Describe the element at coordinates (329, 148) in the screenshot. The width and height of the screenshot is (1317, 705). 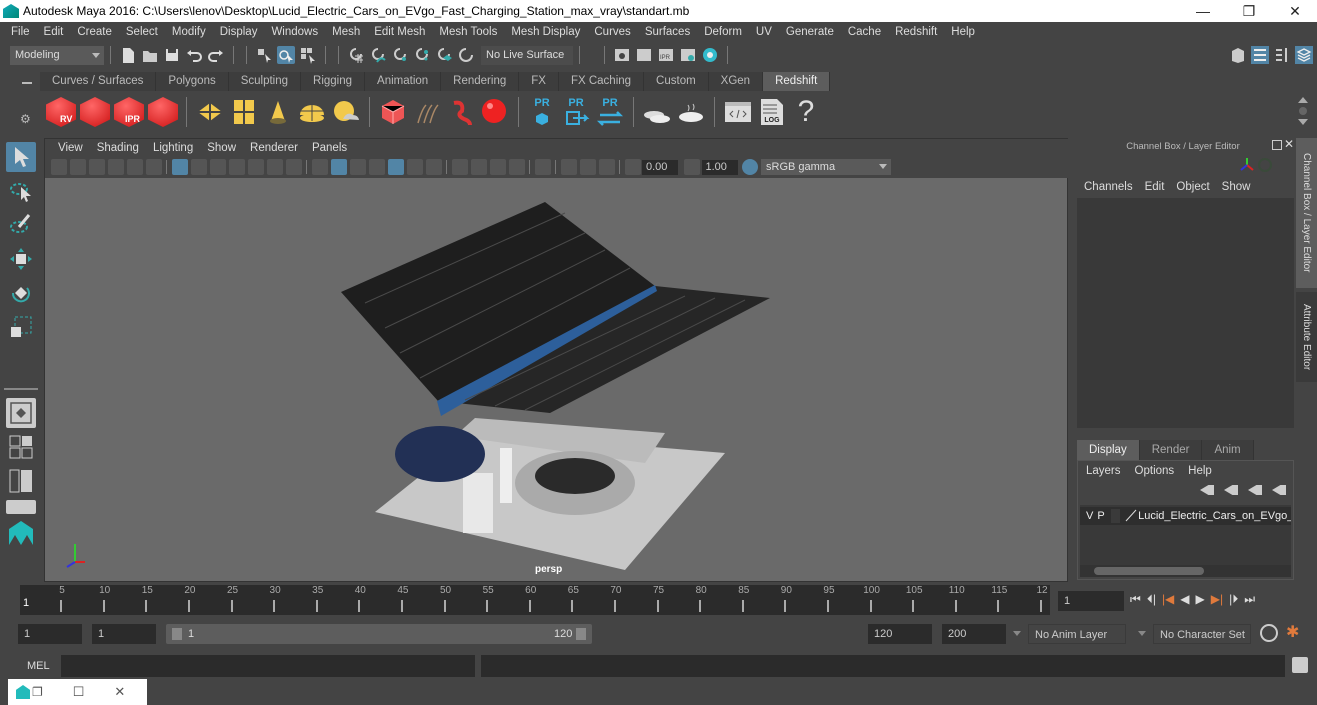
I see `viewport-menu-panels: Panels` at that location.